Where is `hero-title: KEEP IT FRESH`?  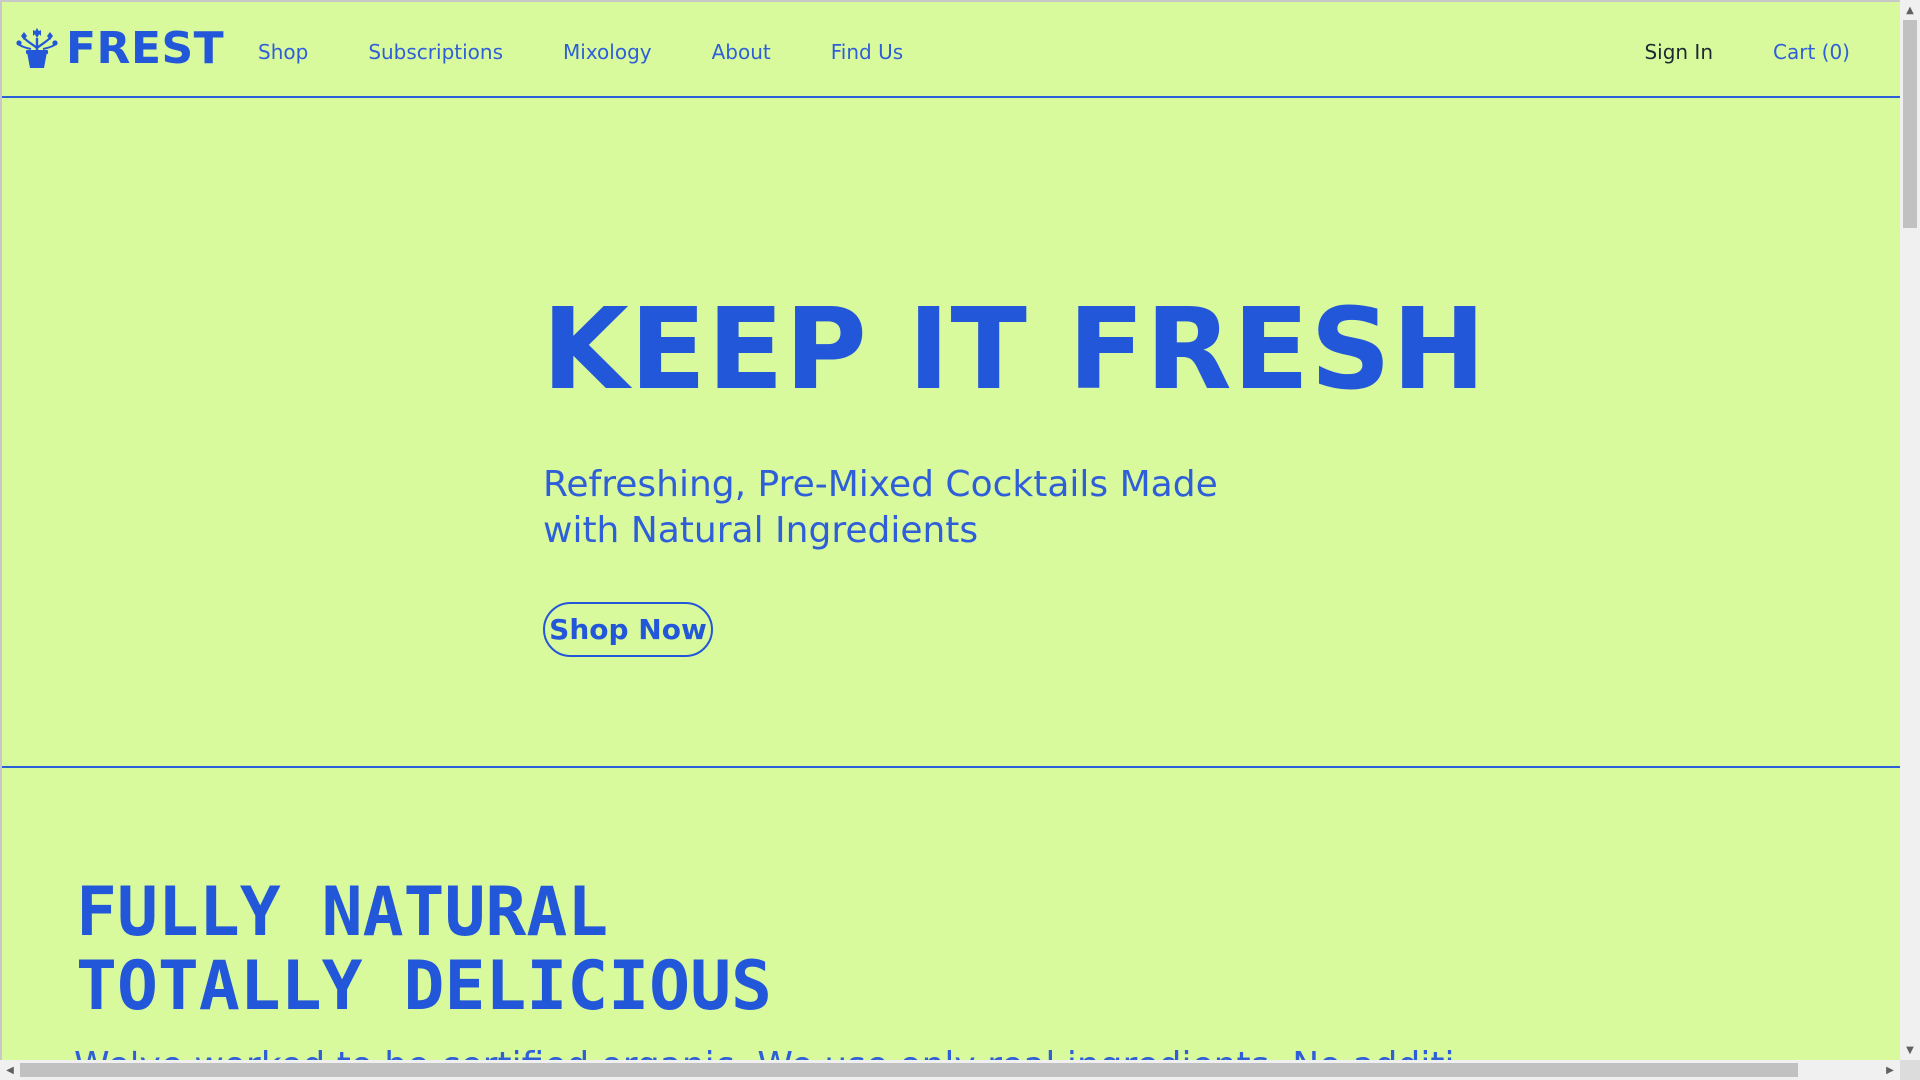 hero-title: KEEP IT FRESH is located at coordinates (1014, 350).